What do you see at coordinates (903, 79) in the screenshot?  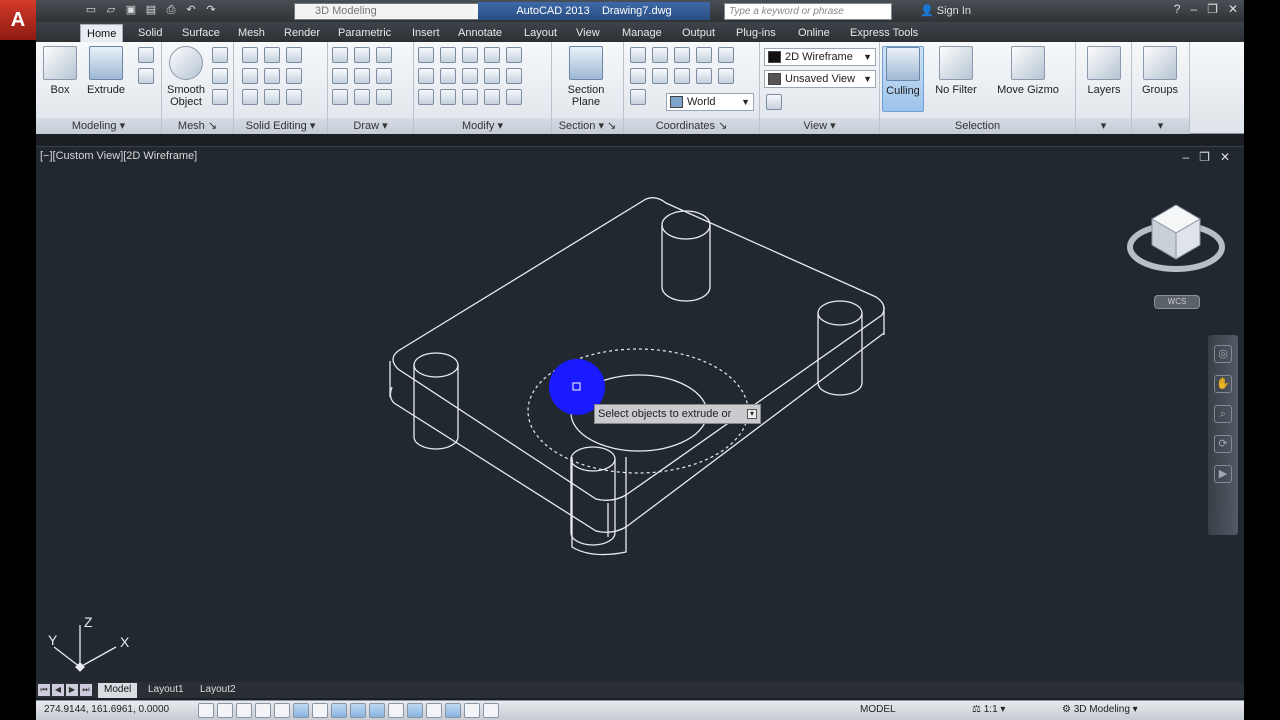 I see `culling-button: Culling` at bounding box center [903, 79].